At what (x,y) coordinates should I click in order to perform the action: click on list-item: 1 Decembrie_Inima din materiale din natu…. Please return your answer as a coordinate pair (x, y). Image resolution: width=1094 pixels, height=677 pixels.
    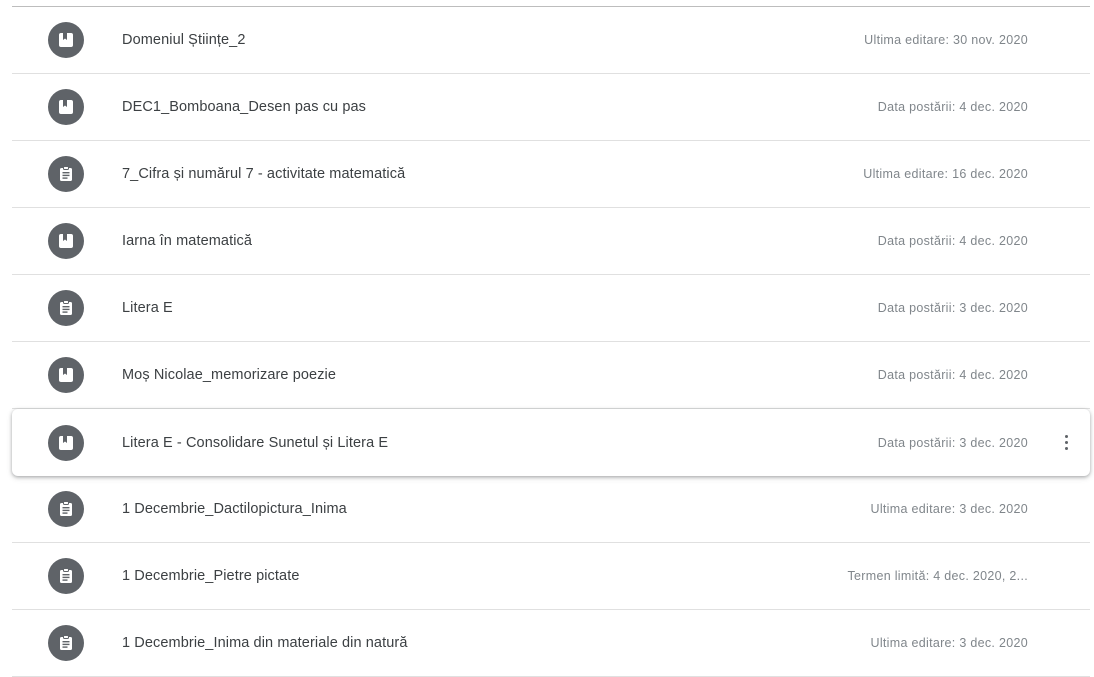
    Looking at the image, I should click on (551, 643).